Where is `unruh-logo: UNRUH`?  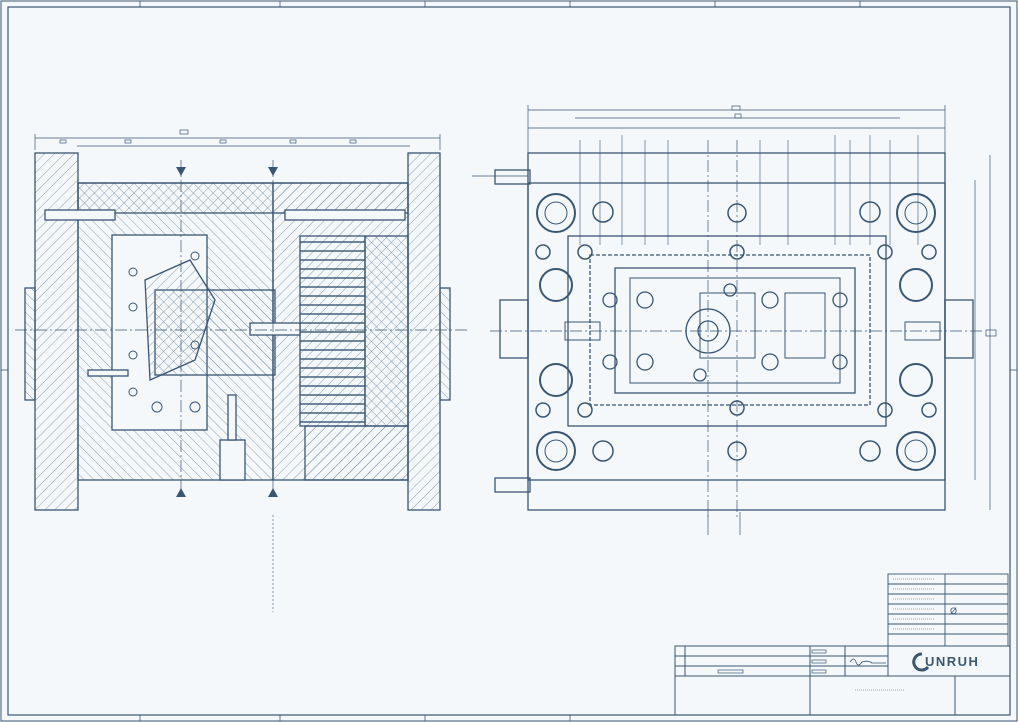
unruh-logo: UNRUH is located at coordinates (945, 662).